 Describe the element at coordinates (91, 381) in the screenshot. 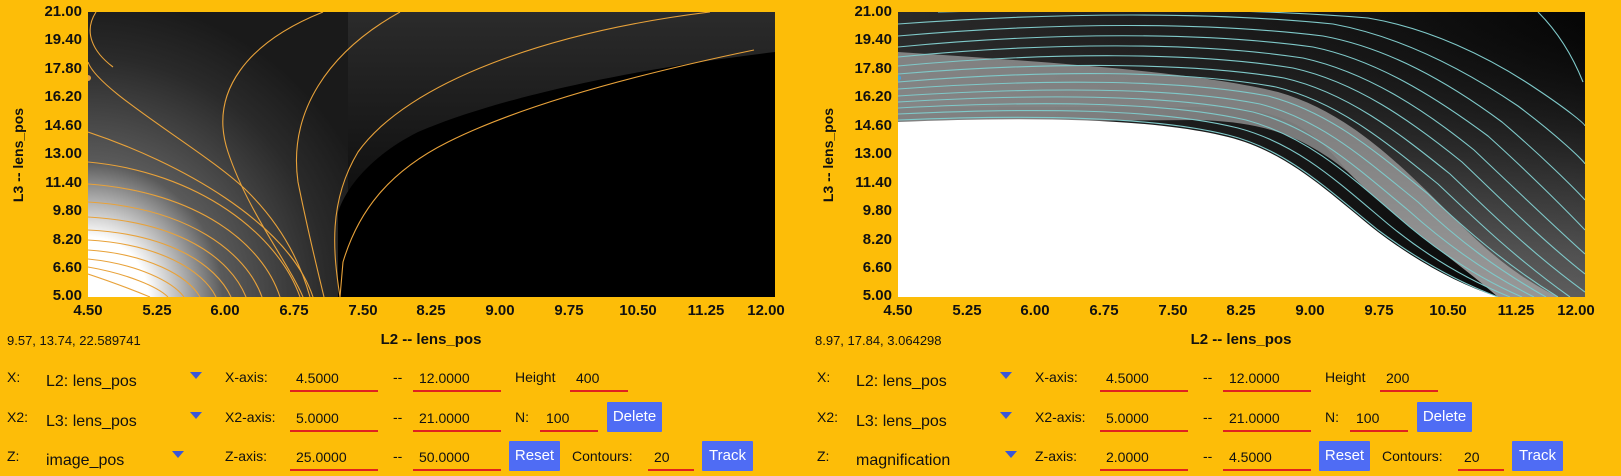

I see `x-variable-value: L2: lens_pos` at that location.